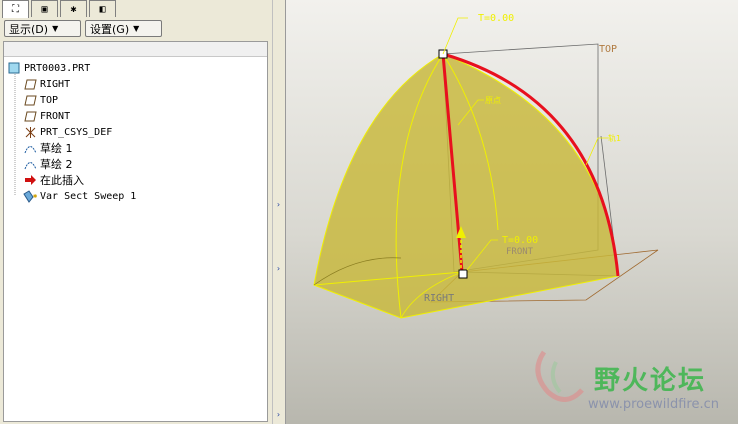 The height and width of the screenshot is (424, 738). Describe the element at coordinates (14, 68) in the screenshot. I see `part-icon` at that location.